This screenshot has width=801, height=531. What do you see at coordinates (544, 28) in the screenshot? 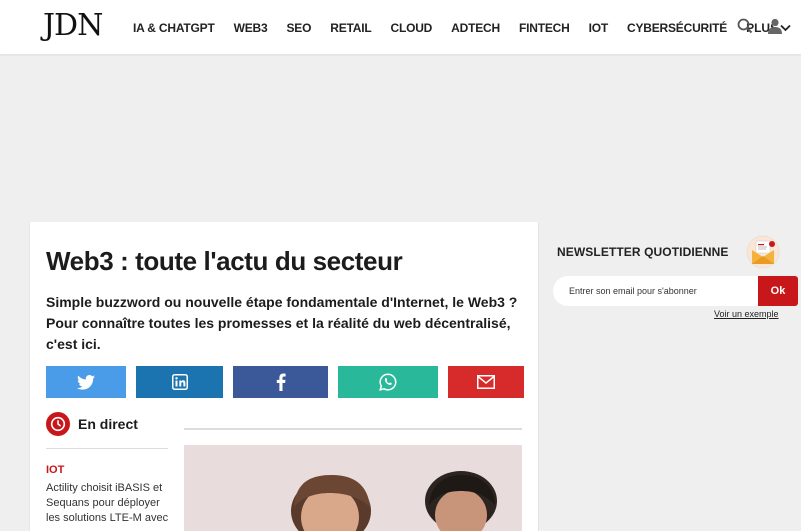
I see `nav-item-fintech: FINTECH` at bounding box center [544, 28].